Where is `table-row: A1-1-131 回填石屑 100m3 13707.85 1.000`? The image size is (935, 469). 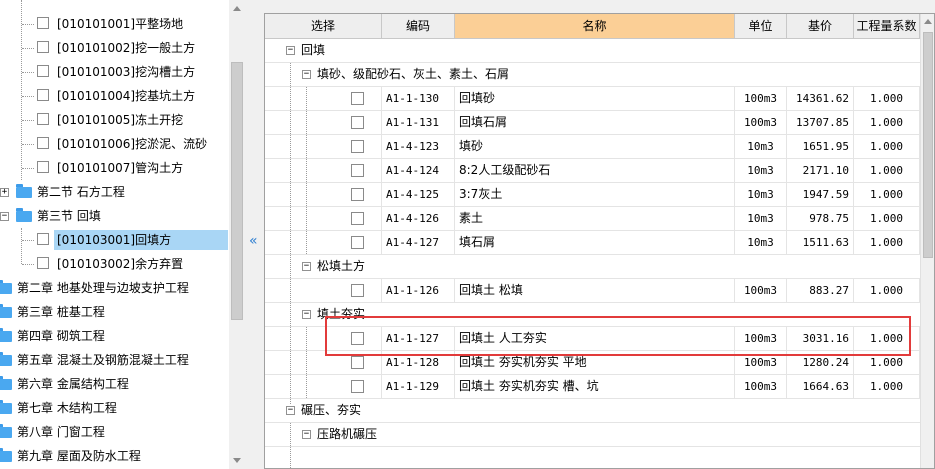 table-row: A1-1-131 回填石屑 100m3 13707.85 1.000 is located at coordinates (593, 123).